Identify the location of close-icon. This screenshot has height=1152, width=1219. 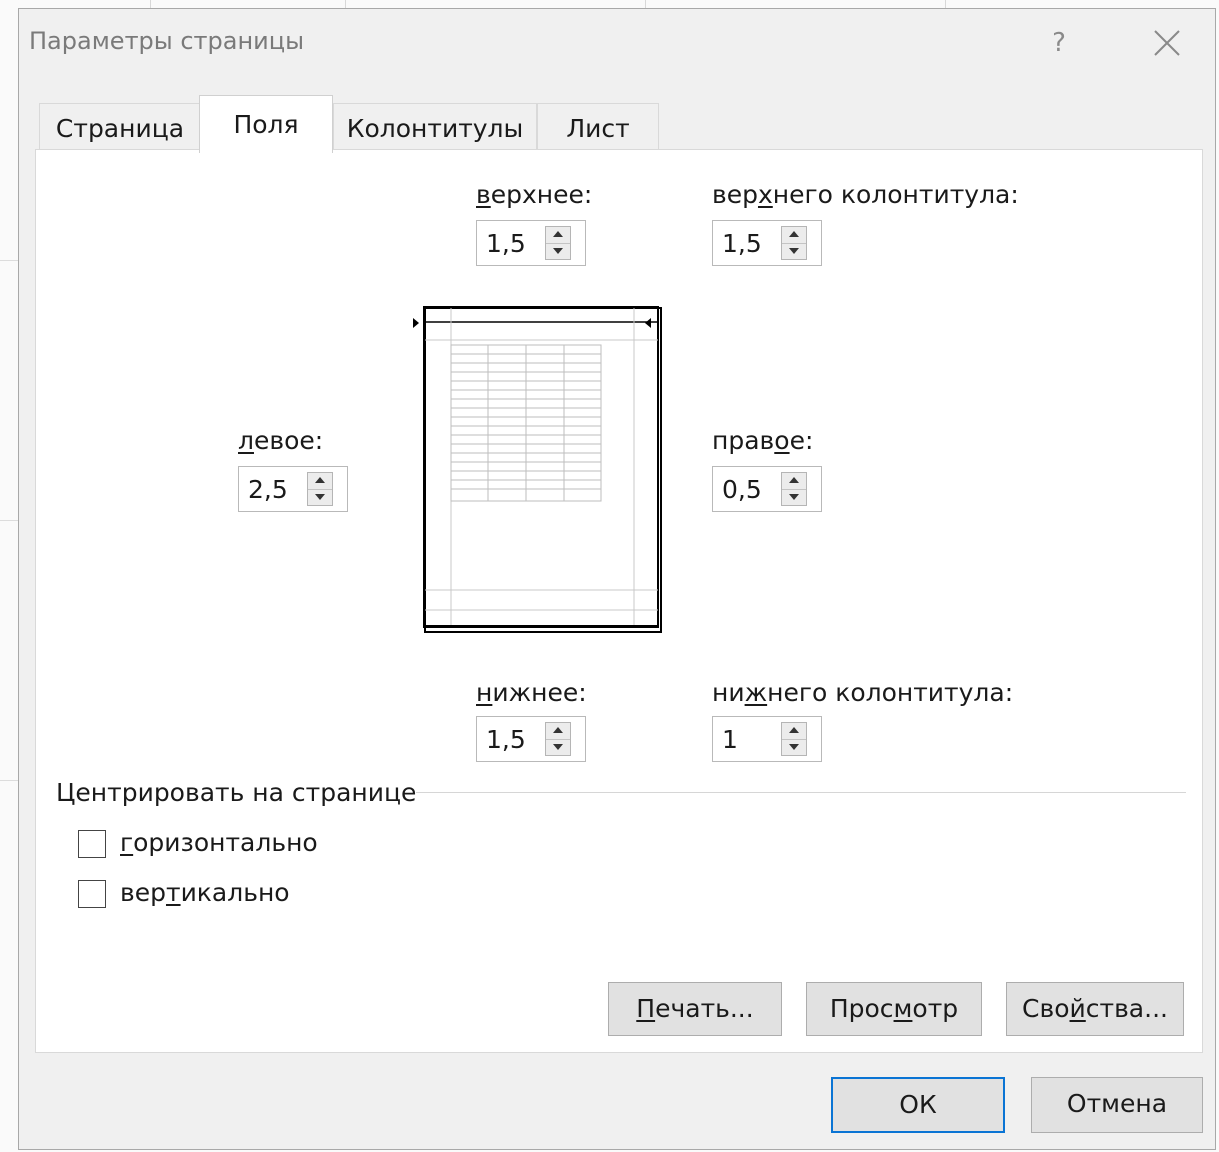
(1167, 43).